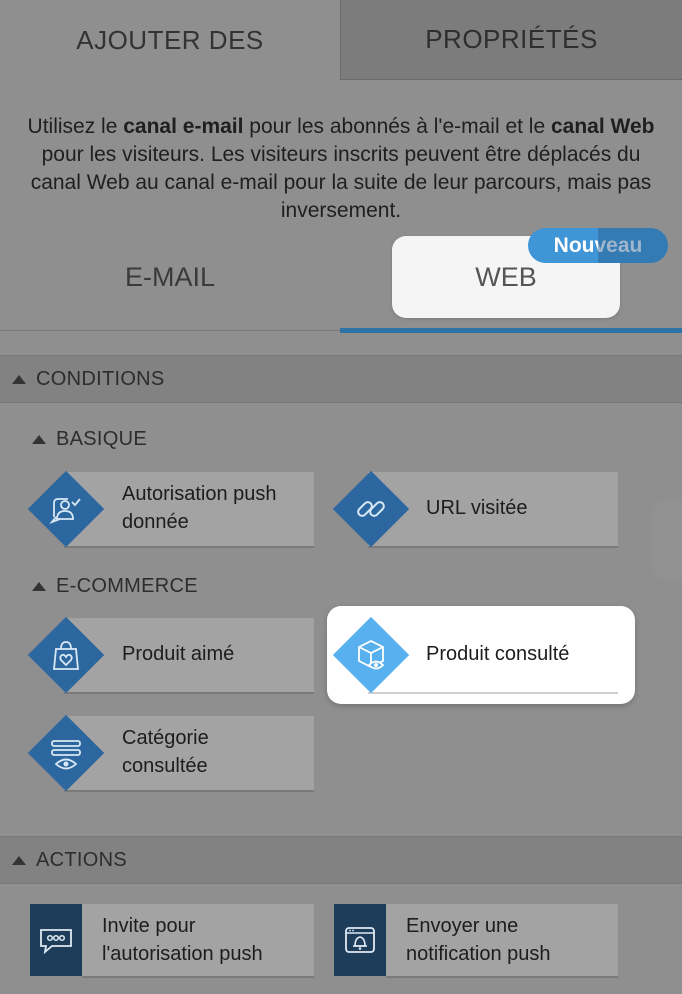 The width and height of the screenshot is (682, 994). What do you see at coordinates (178, 654) in the screenshot?
I see `card-product-liked-label: Produit aimé` at bounding box center [178, 654].